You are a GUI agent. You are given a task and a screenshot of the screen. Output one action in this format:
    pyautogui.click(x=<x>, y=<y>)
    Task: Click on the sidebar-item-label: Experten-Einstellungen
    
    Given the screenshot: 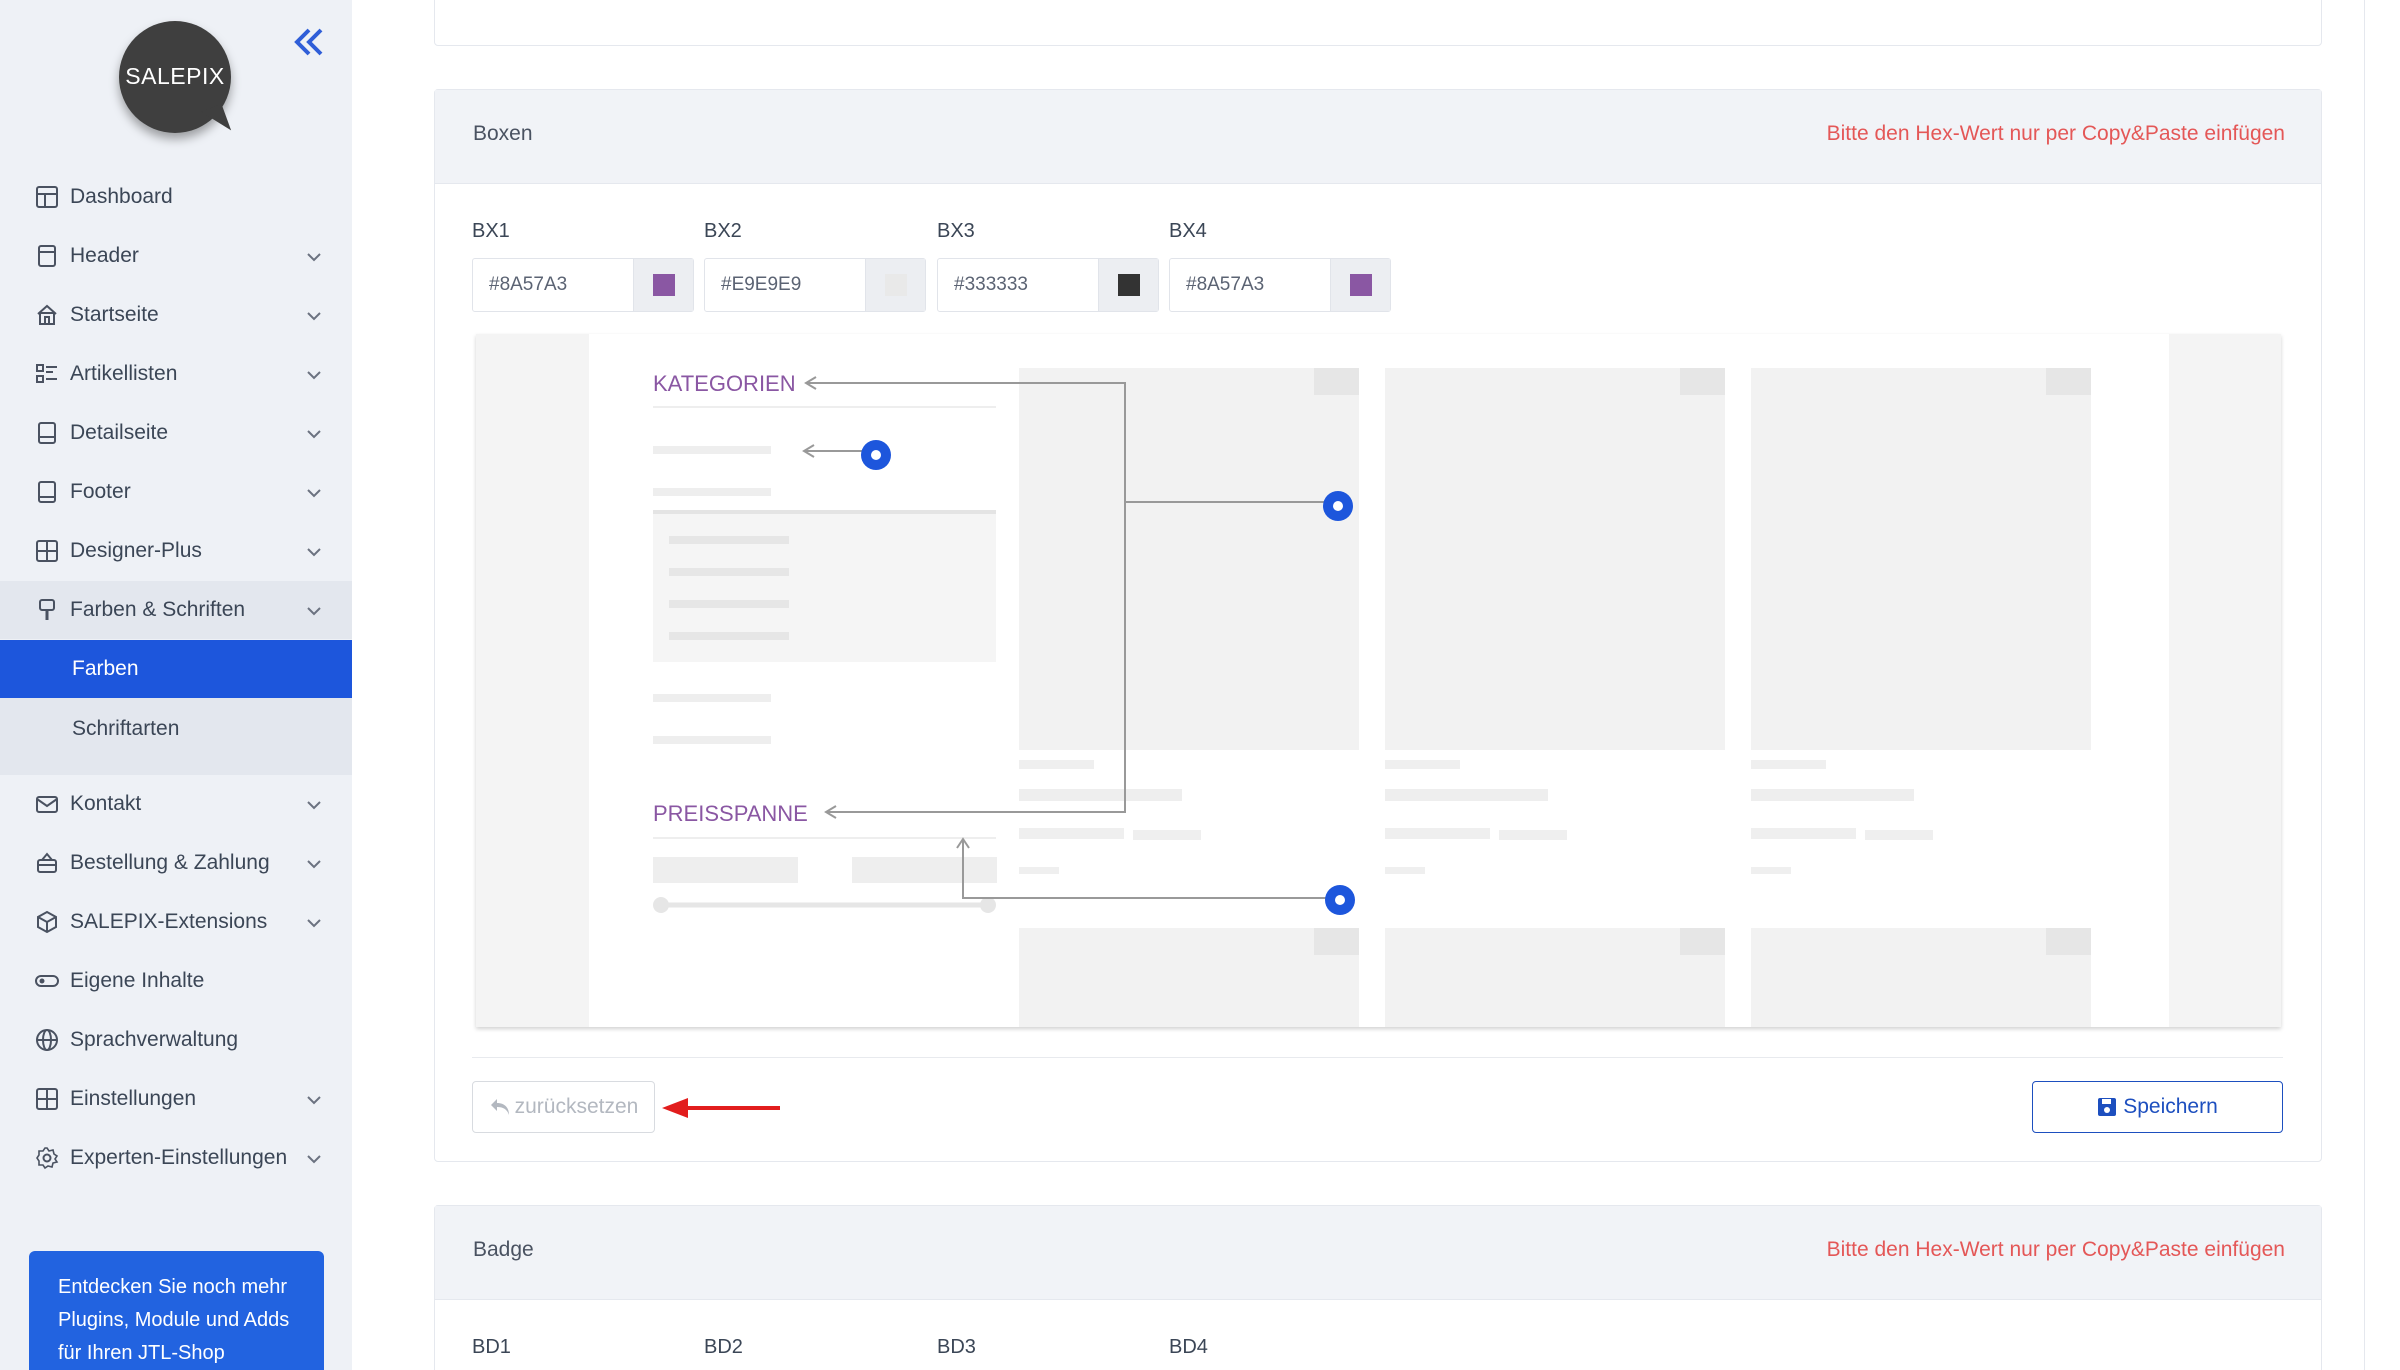 What is the action you would take?
    pyautogui.click(x=179, y=1157)
    